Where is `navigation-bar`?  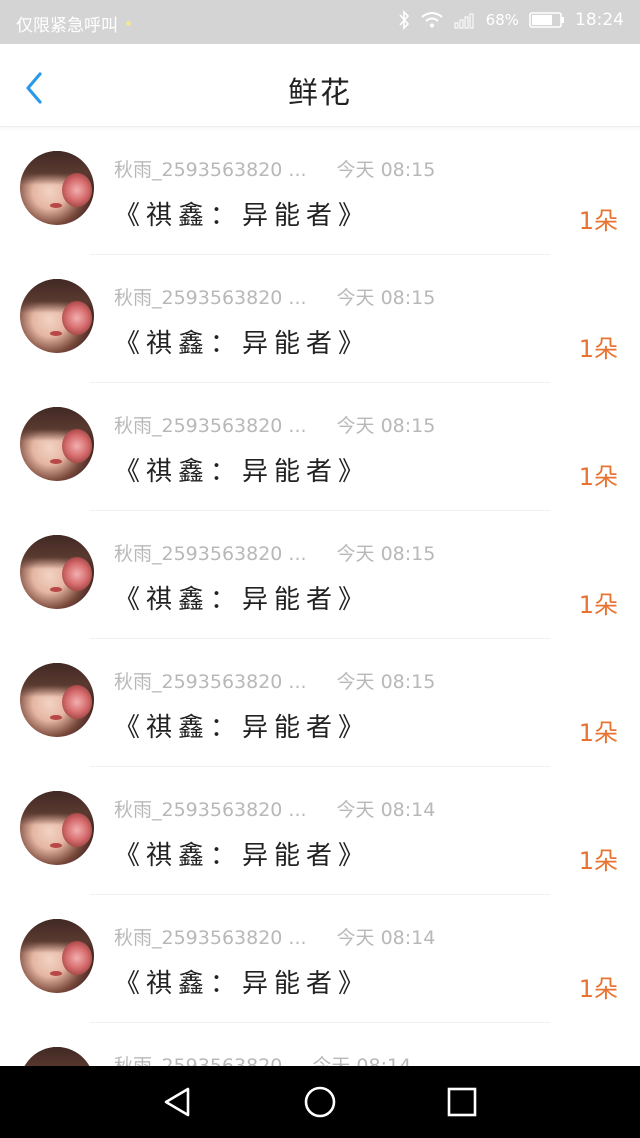
navigation-bar is located at coordinates (320, 1102).